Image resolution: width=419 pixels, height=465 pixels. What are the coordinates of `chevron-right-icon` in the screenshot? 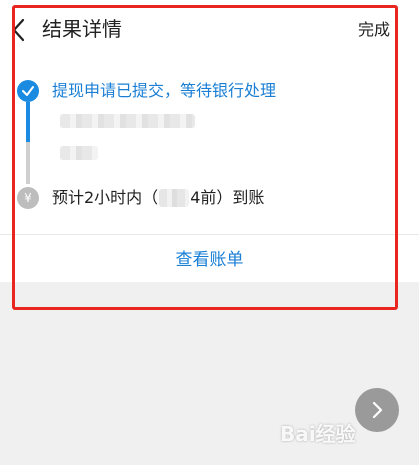 It's located at (377, 410).